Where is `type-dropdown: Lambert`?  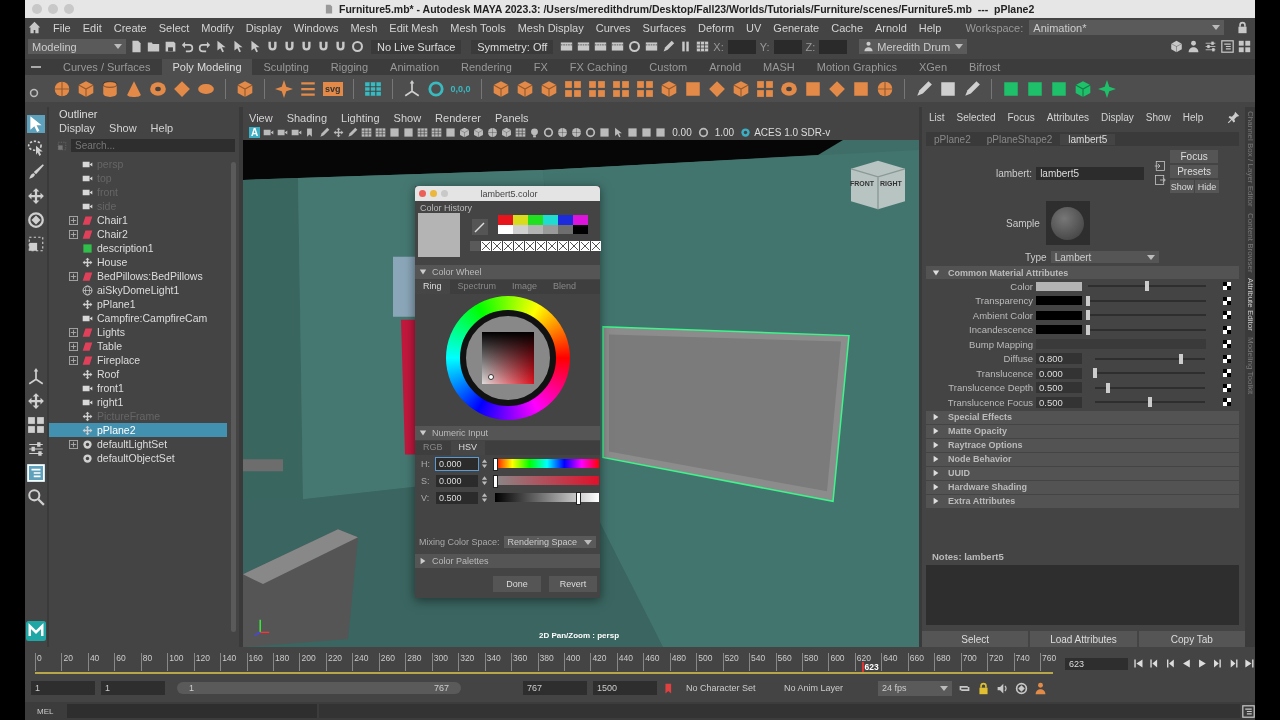 type-dropdown: Lambert is located at coordinates (1104, 257).